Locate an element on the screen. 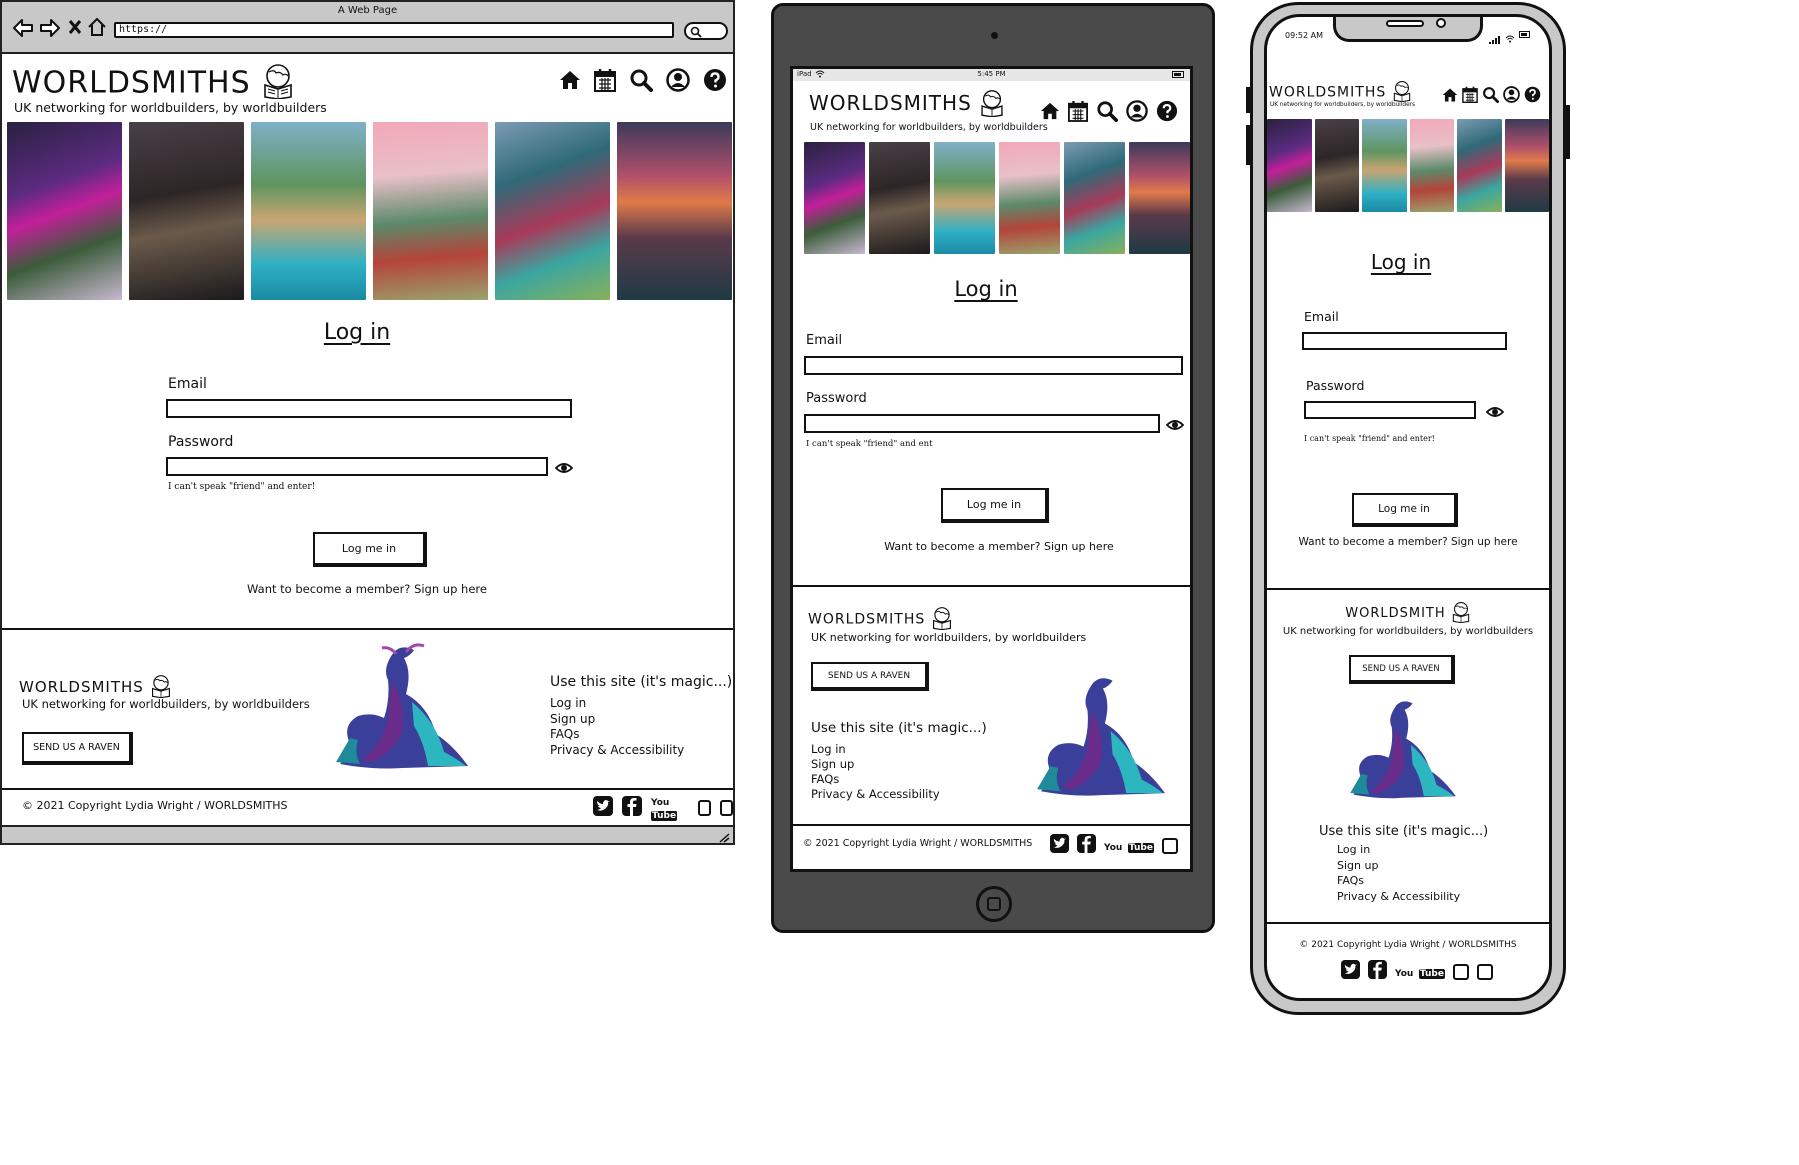  copyright-divider is located at coordinates (1408, 923).